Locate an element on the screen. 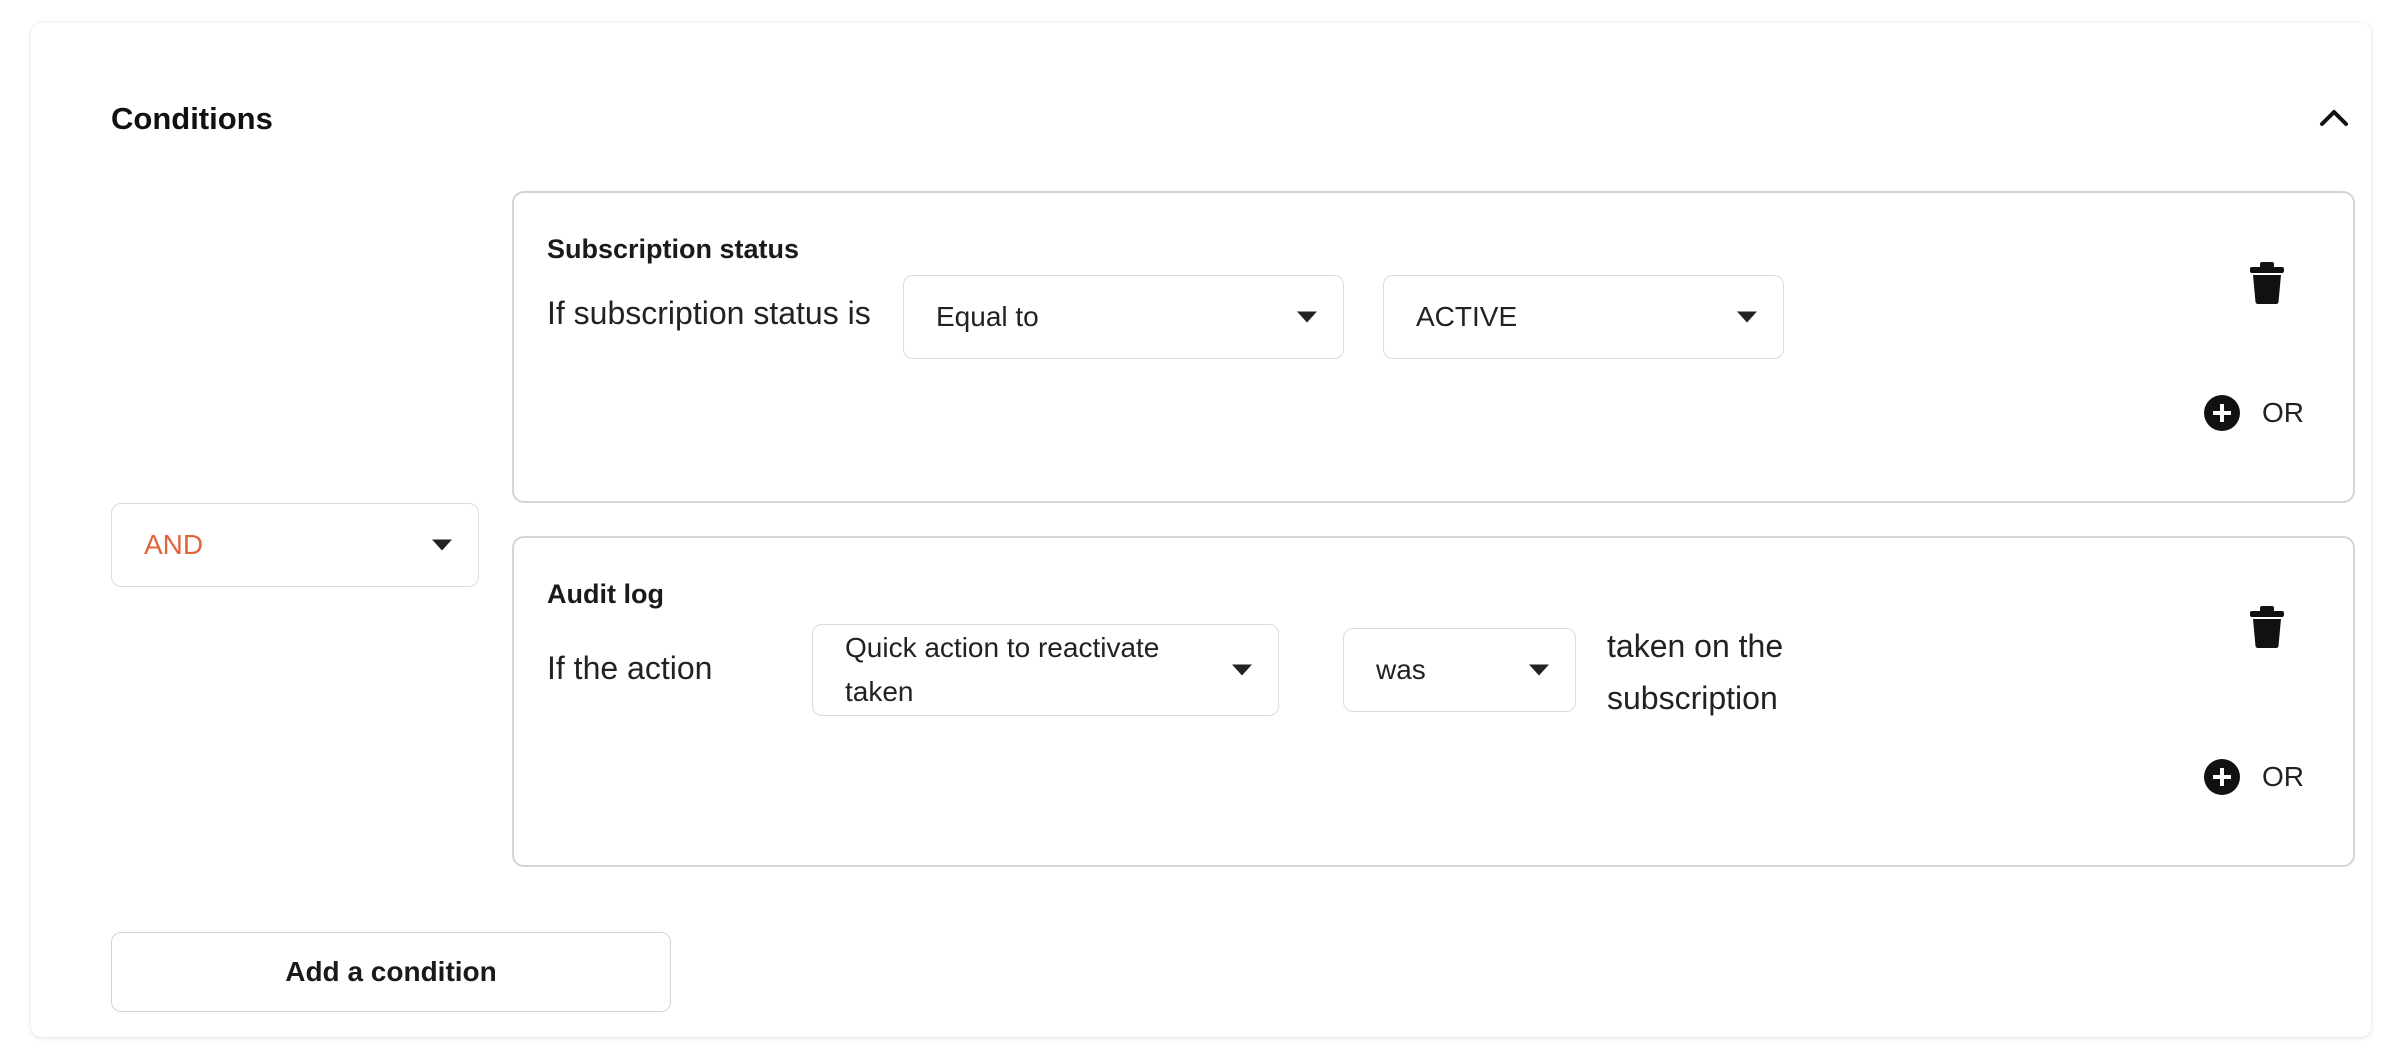 Image resolution: width=2384 pixels, height=1050 pixels. logic-operator-select: AND is located at coordinates (295, 545).